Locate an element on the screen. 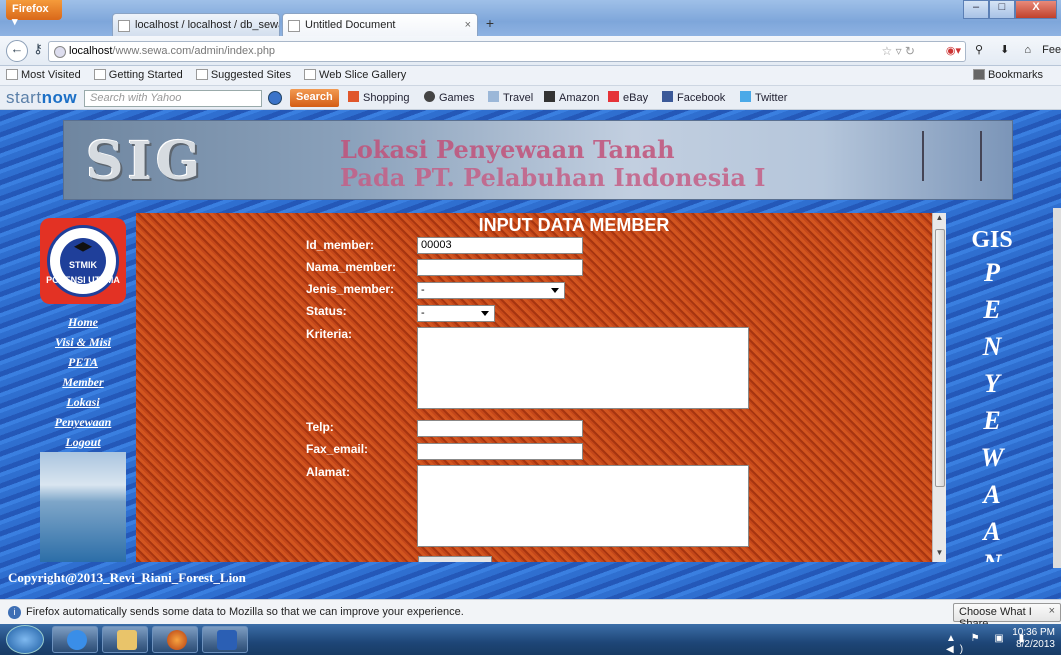 This screenshot has width=1061, height=655. taskbar-word is located at coordinates (225, 639).